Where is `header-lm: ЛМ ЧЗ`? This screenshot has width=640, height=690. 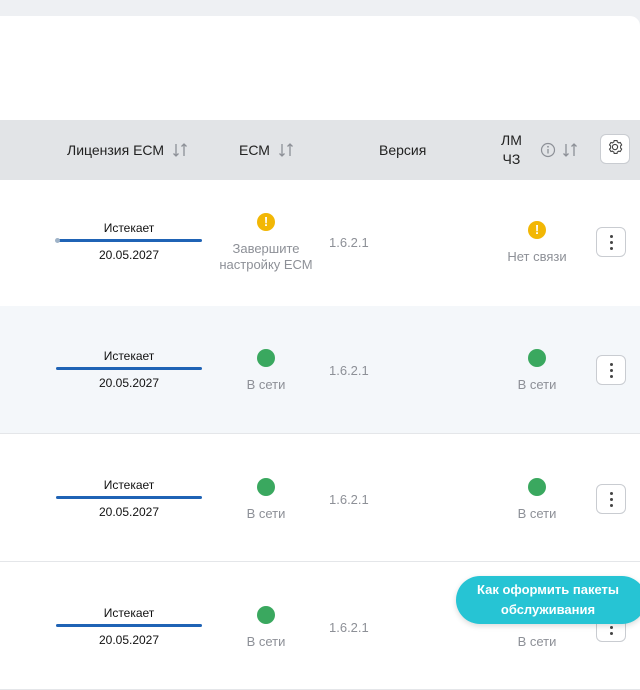 header-lm: ЛМ ЧЗ is located at coordinates (511, 150).